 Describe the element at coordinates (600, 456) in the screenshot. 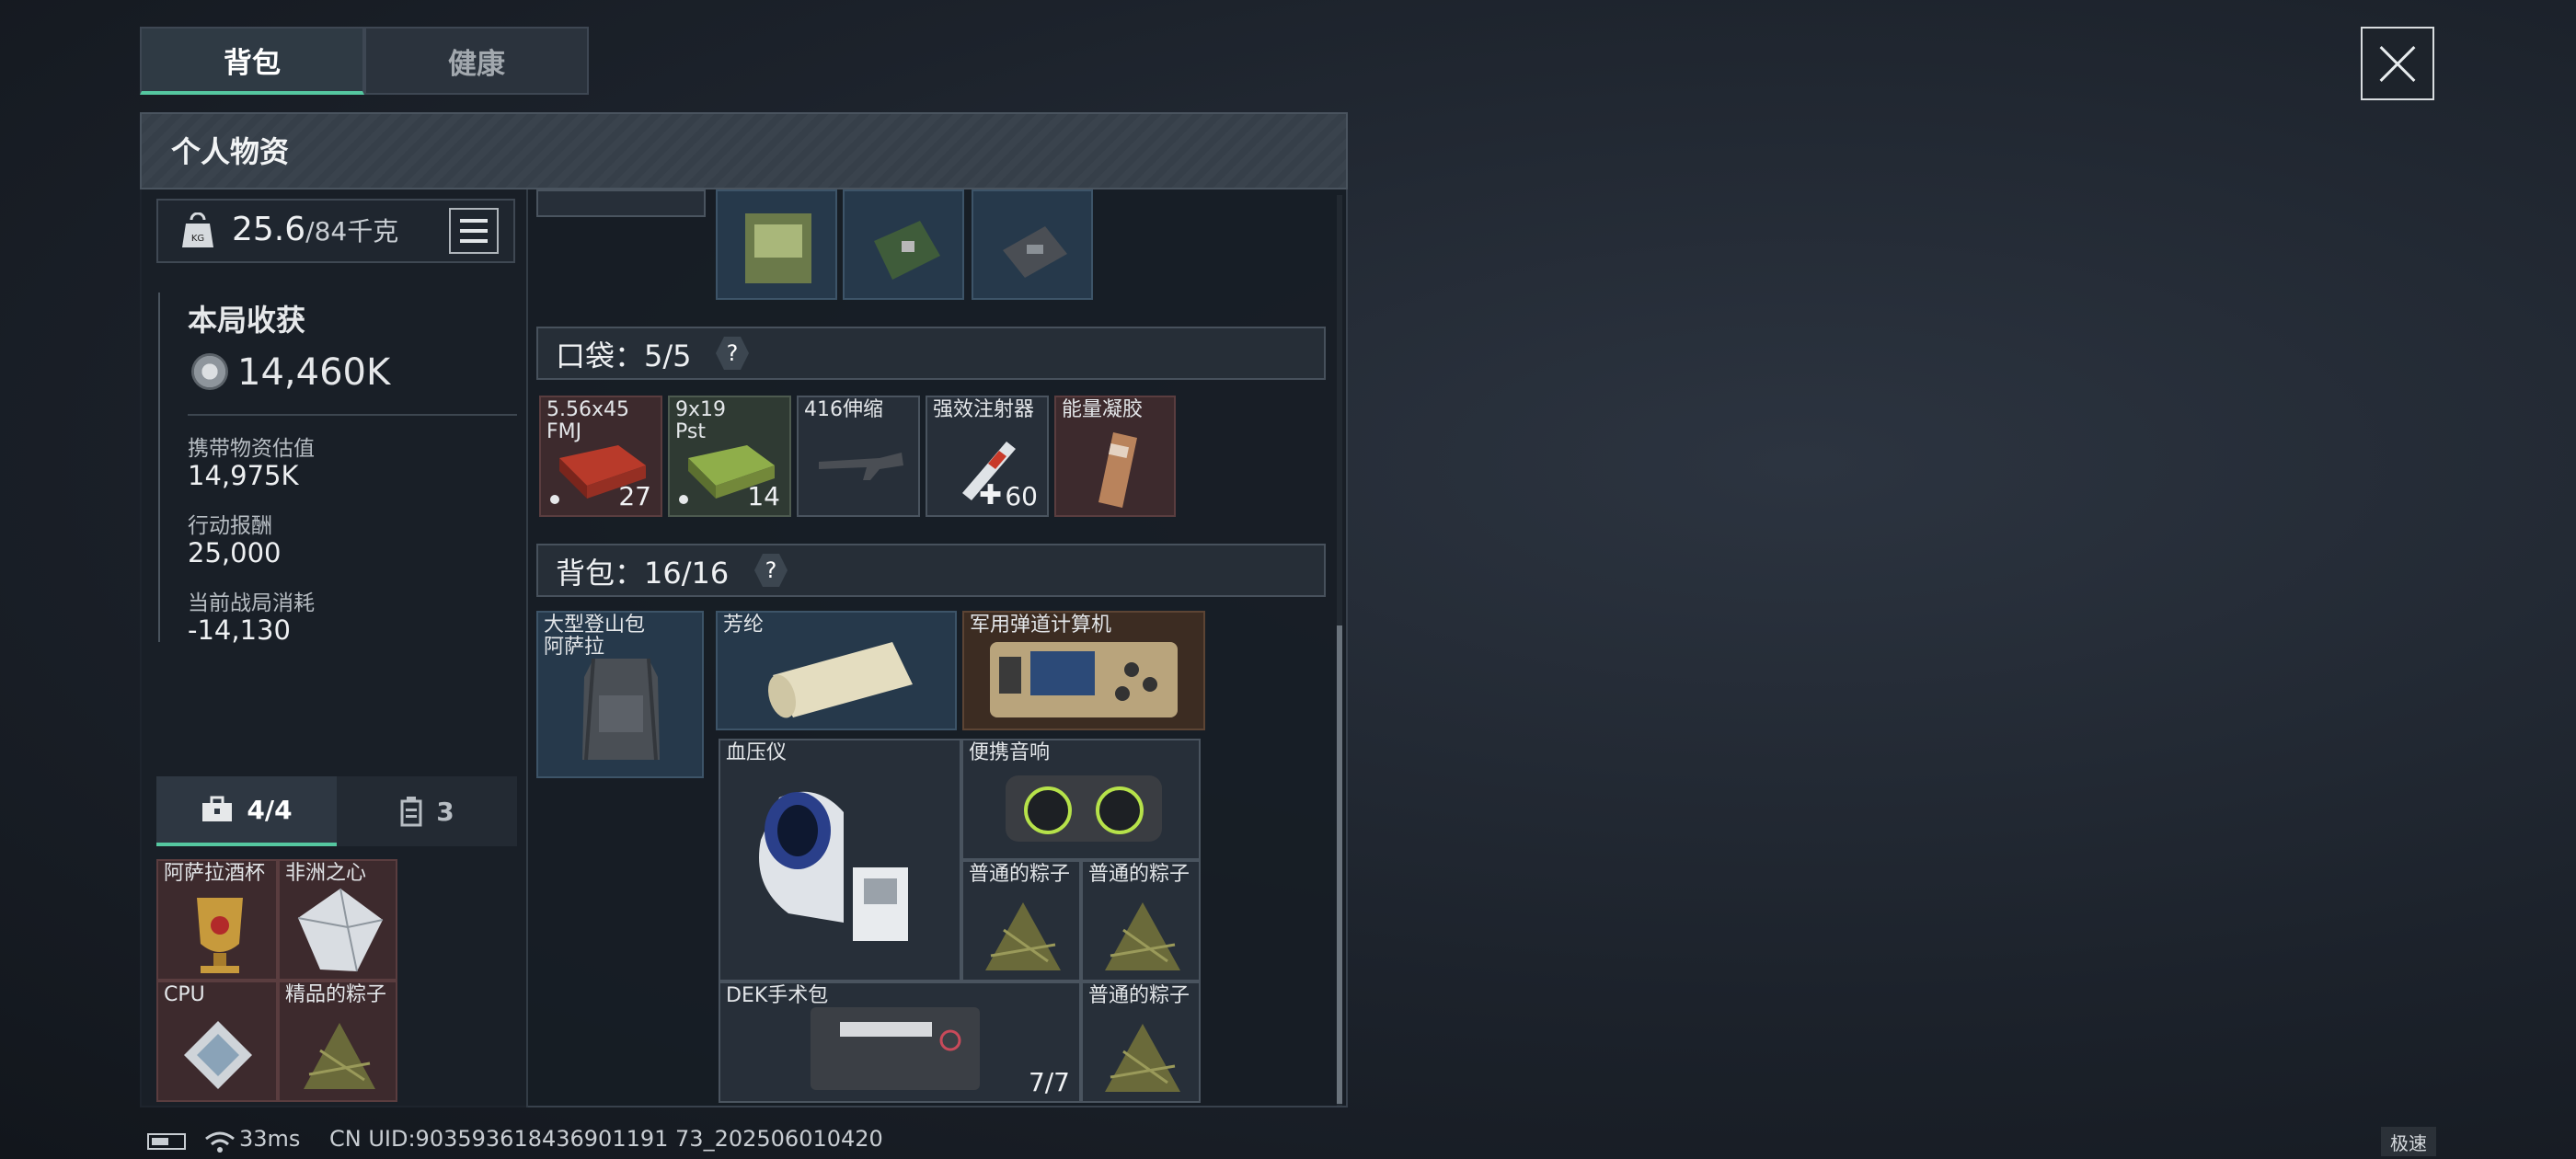

I see `pocket-item-556: 5.56x45 FMJ 27` at that location.